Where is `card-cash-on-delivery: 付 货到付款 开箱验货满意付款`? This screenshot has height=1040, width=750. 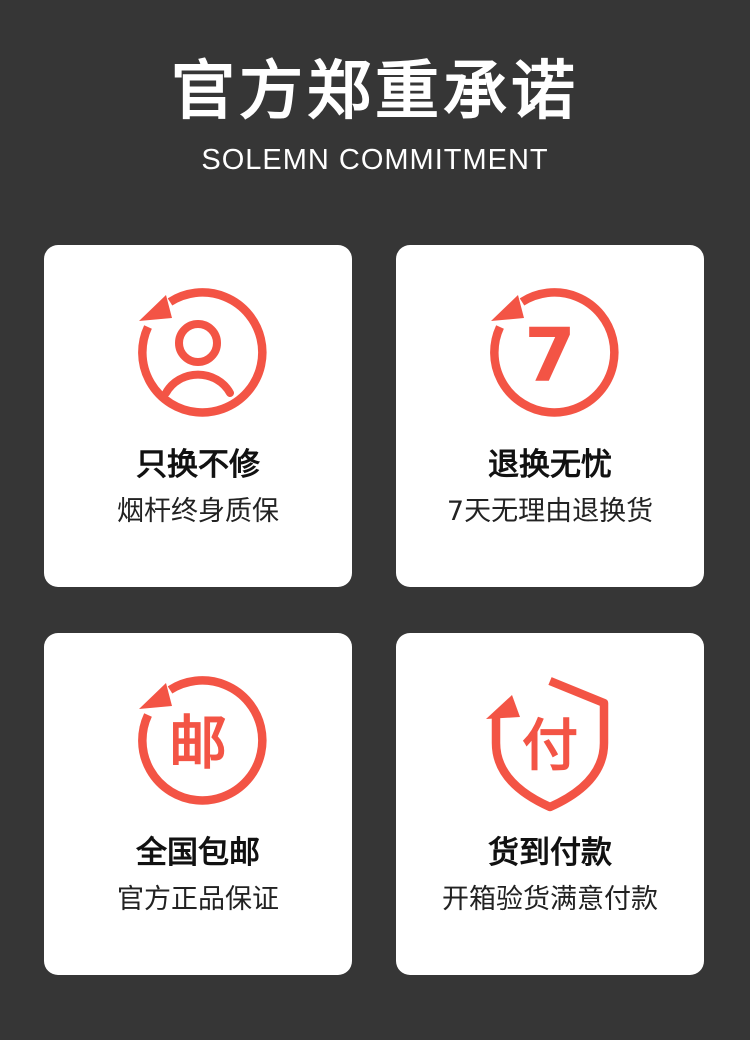 card-cash-on-delivery: 付 货到付款 开箱验货满意付款 is located at coordinates (550, 804).